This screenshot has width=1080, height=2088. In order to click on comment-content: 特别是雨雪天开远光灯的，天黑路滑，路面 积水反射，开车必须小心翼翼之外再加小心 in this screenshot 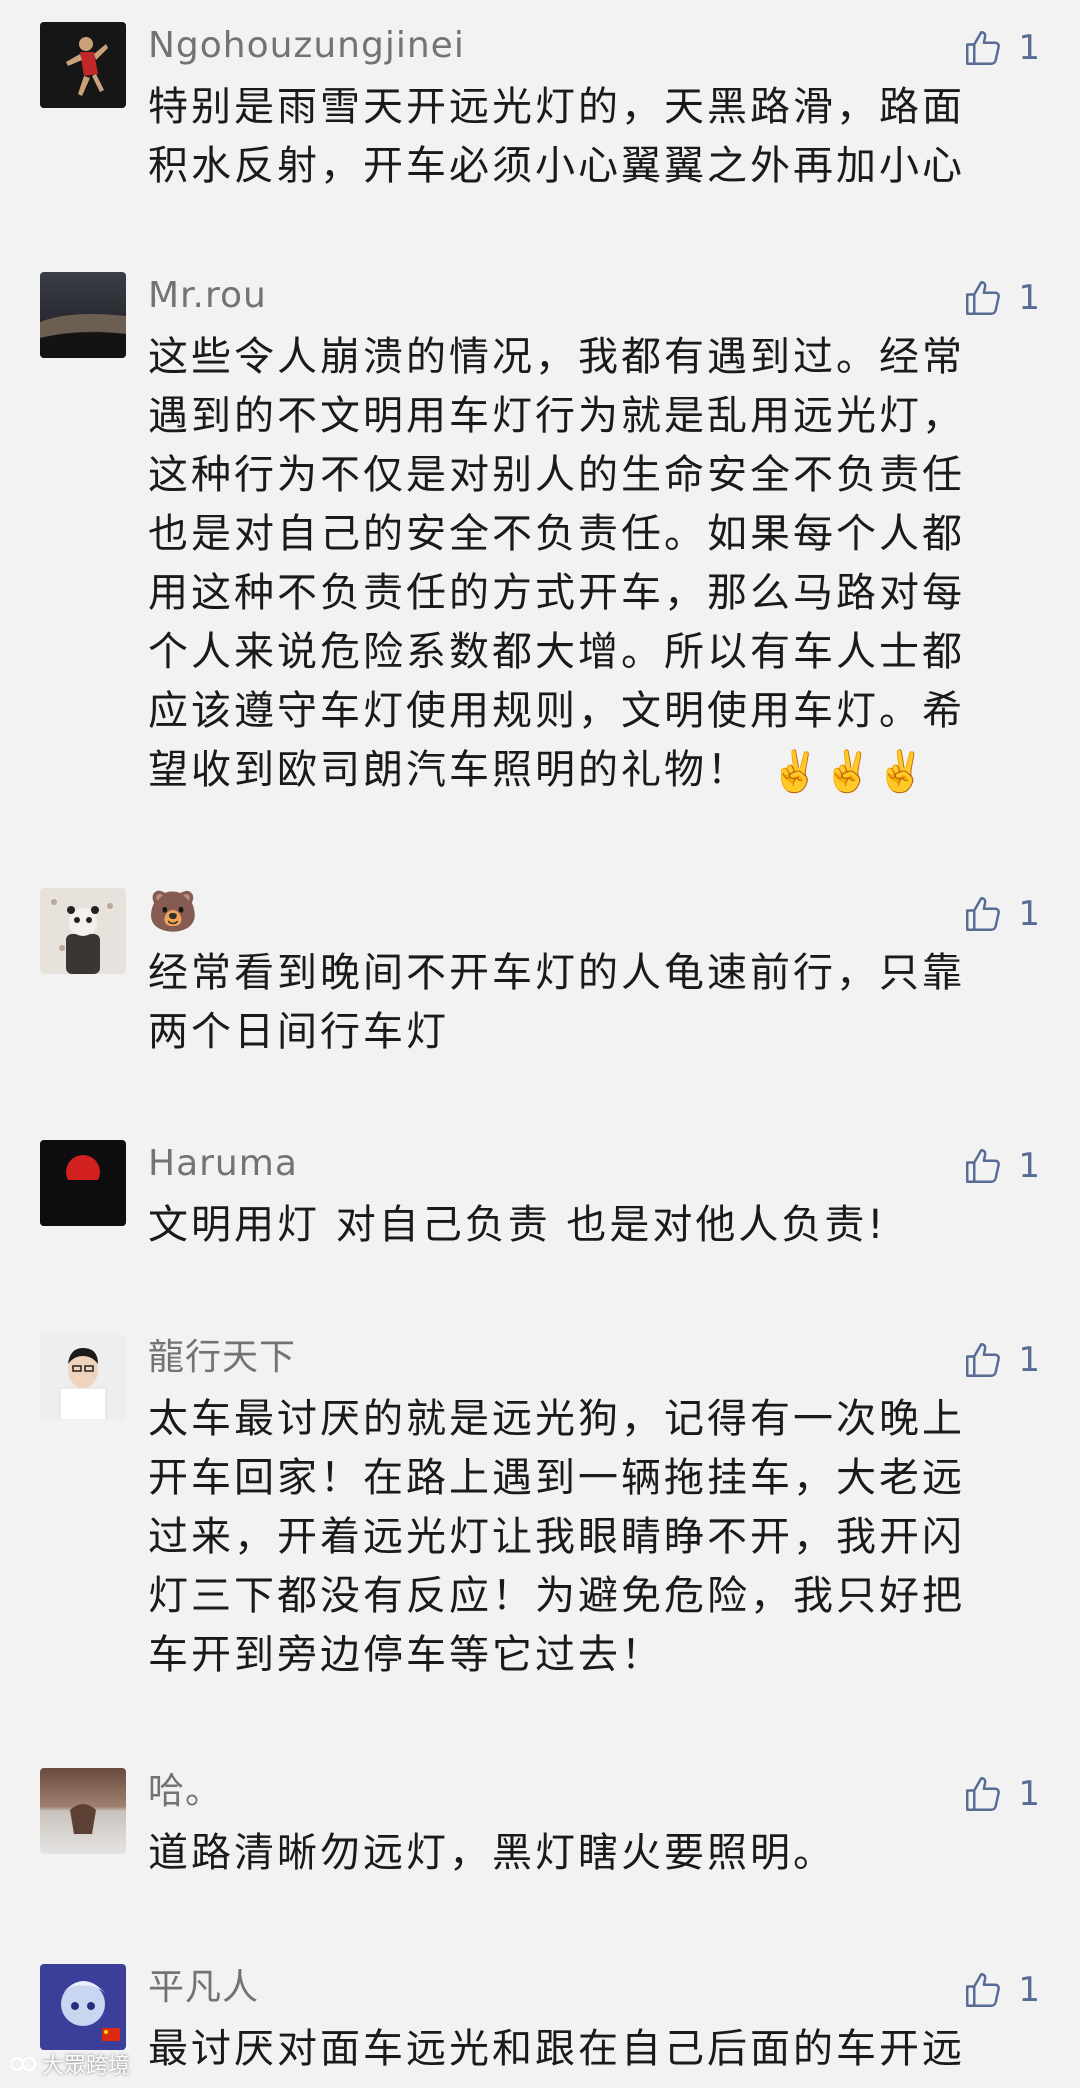, I will do `click(578, 137)`.